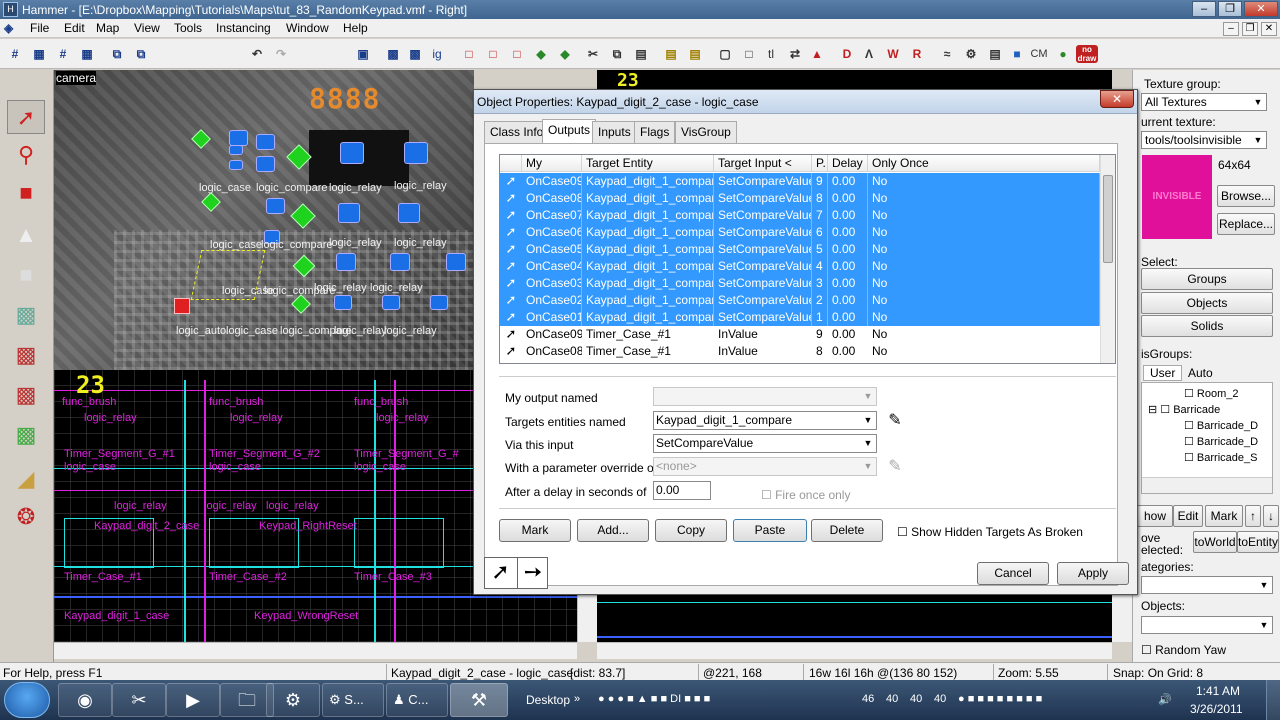 The width and height of the screenshot is (1280, 720). I want to click on entity-compare-1b, so click(265, 164).